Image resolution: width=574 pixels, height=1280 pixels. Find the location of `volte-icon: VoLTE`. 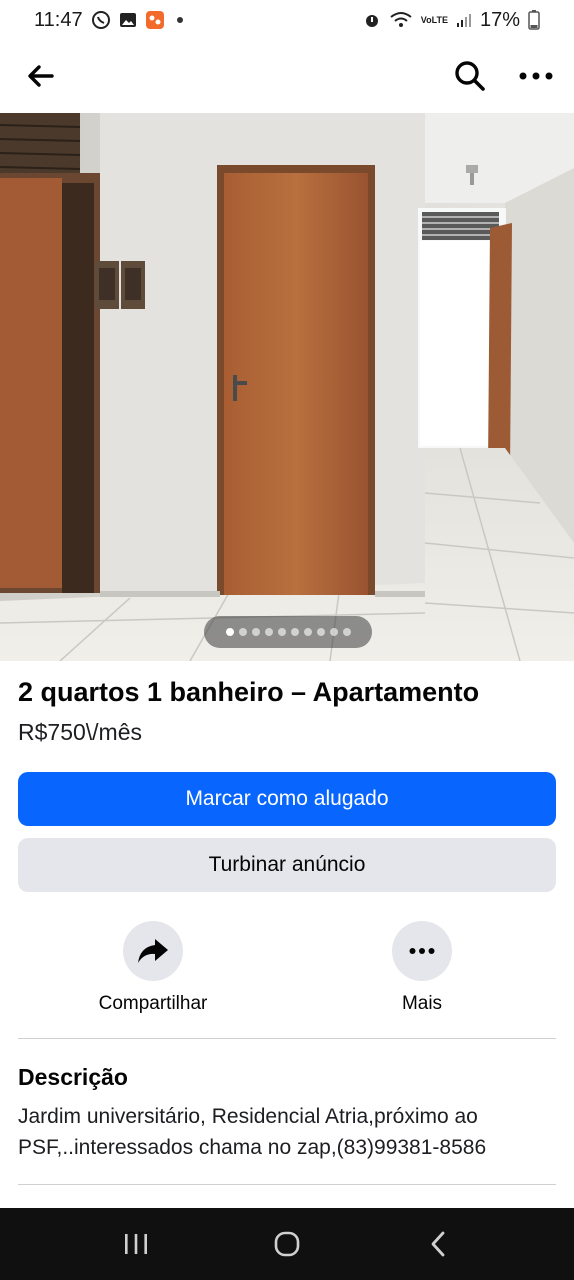

volte-icon: VoLTE is located at coordinates (434, 19).